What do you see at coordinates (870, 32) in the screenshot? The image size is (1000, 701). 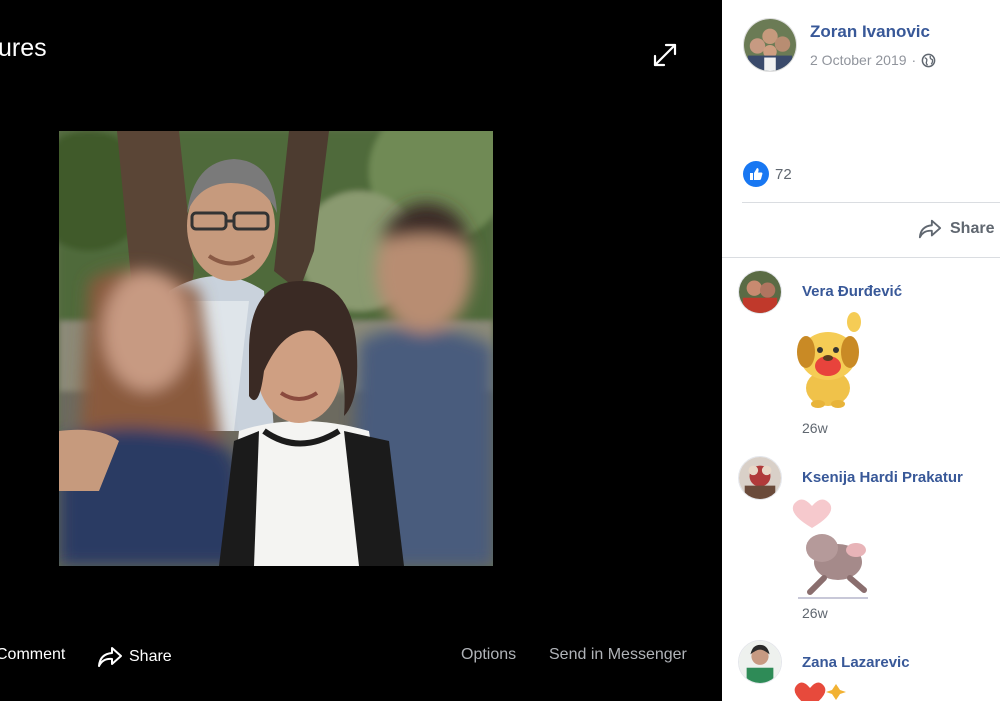 I see `author-name-link: Zoran Ivanovic` at bounding box center [870, 32].